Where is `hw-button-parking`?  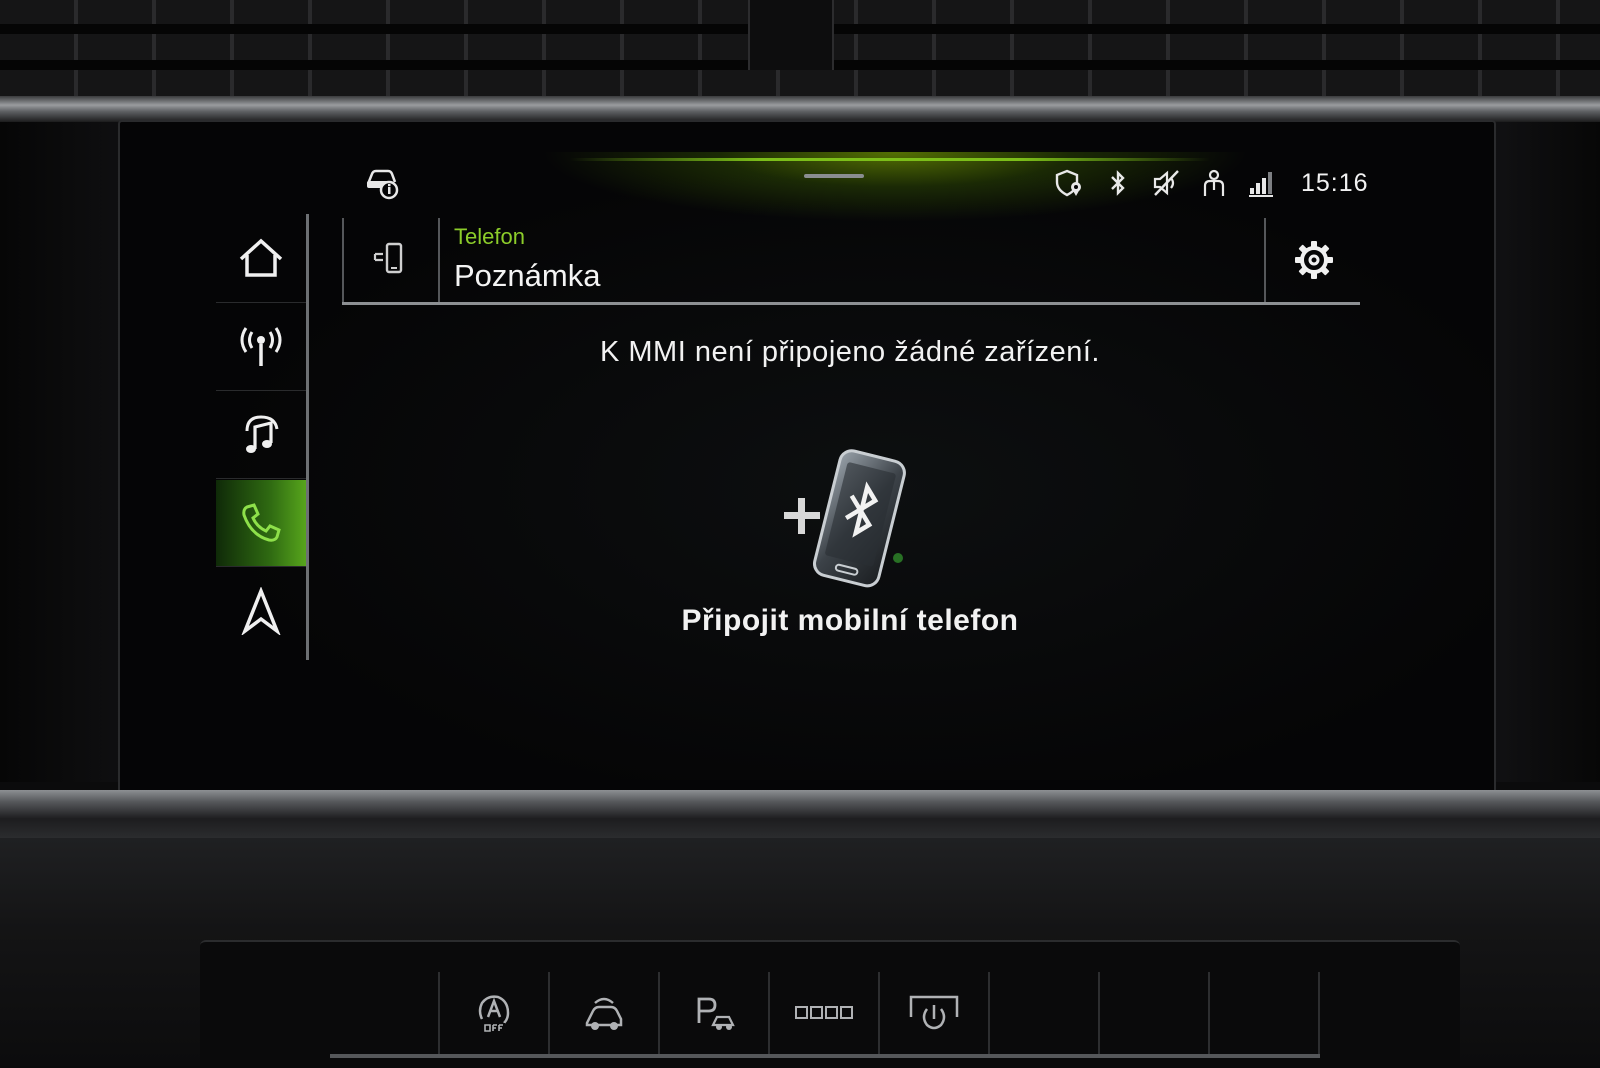 hw-button-parking is located at coordinates (713, 1013).